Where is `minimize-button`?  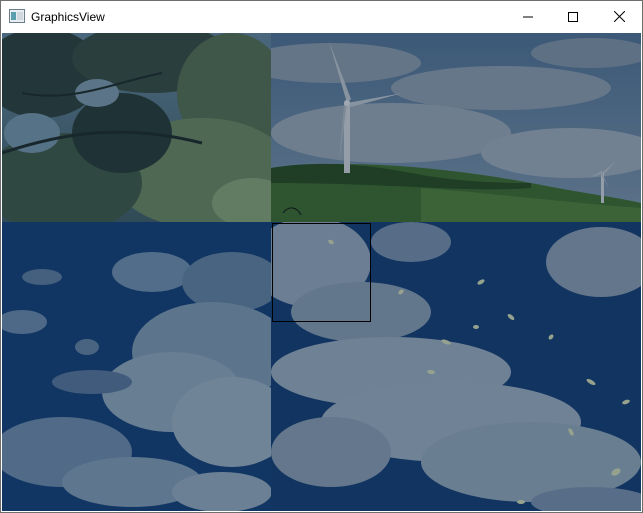
minimize-button is located at coordinates (528, 16).